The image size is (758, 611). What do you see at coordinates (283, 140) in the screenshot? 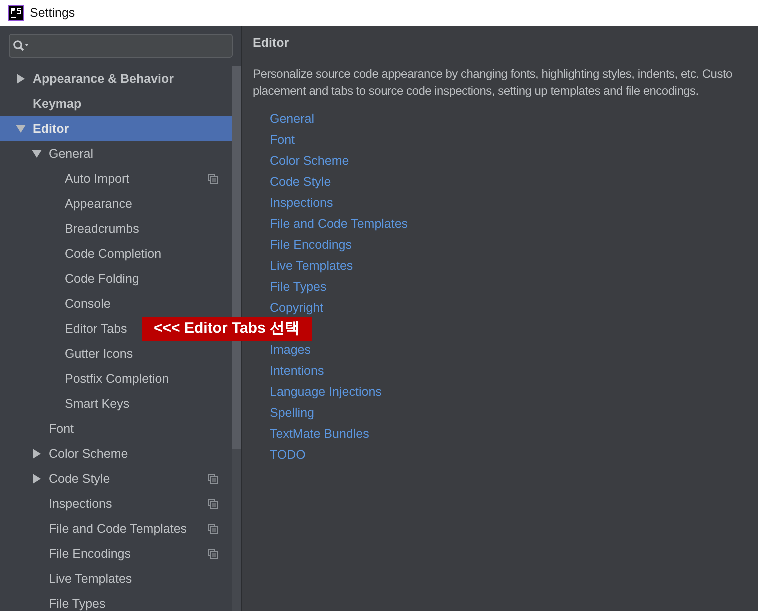
I see `settings-link: Font` at bounding box center [283, 140].